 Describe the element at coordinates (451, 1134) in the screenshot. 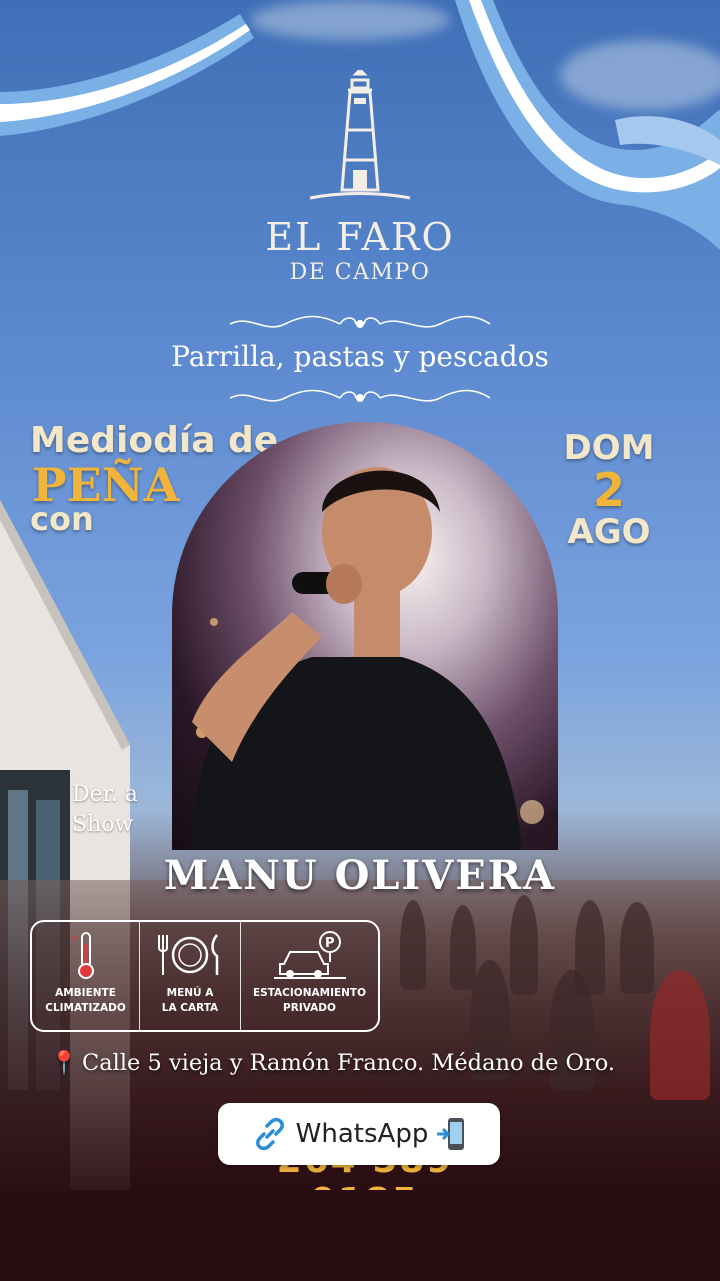

I see `phone-arrow-icon` at that location.